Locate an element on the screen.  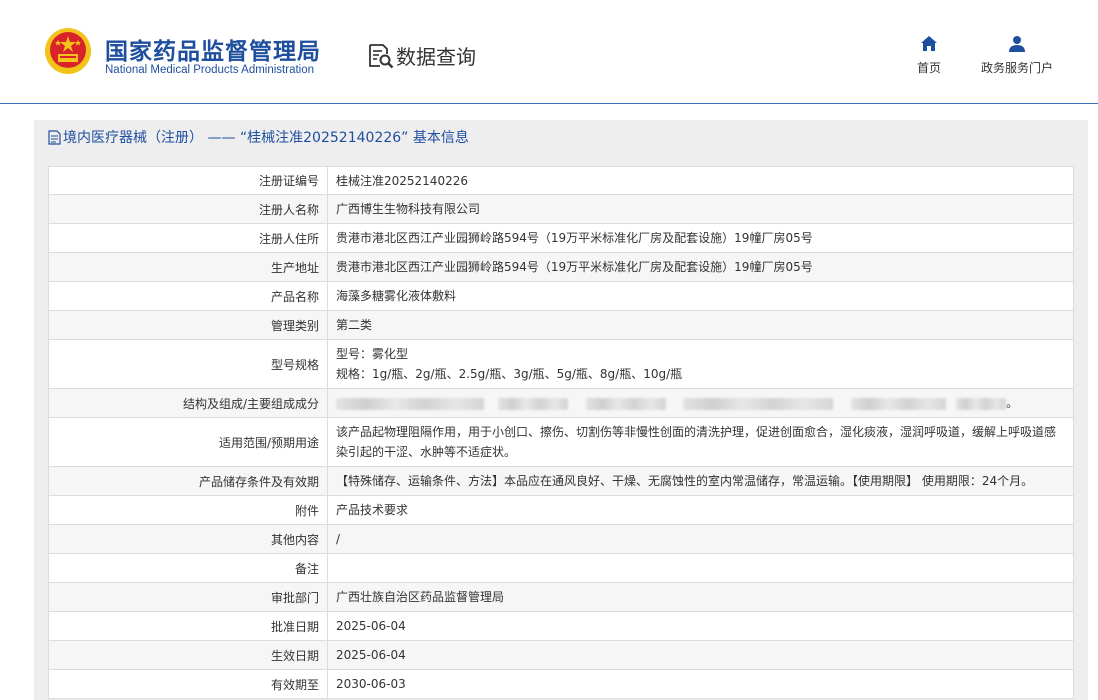
nav-home-label: 首页 is located at coordinates (928, 68).